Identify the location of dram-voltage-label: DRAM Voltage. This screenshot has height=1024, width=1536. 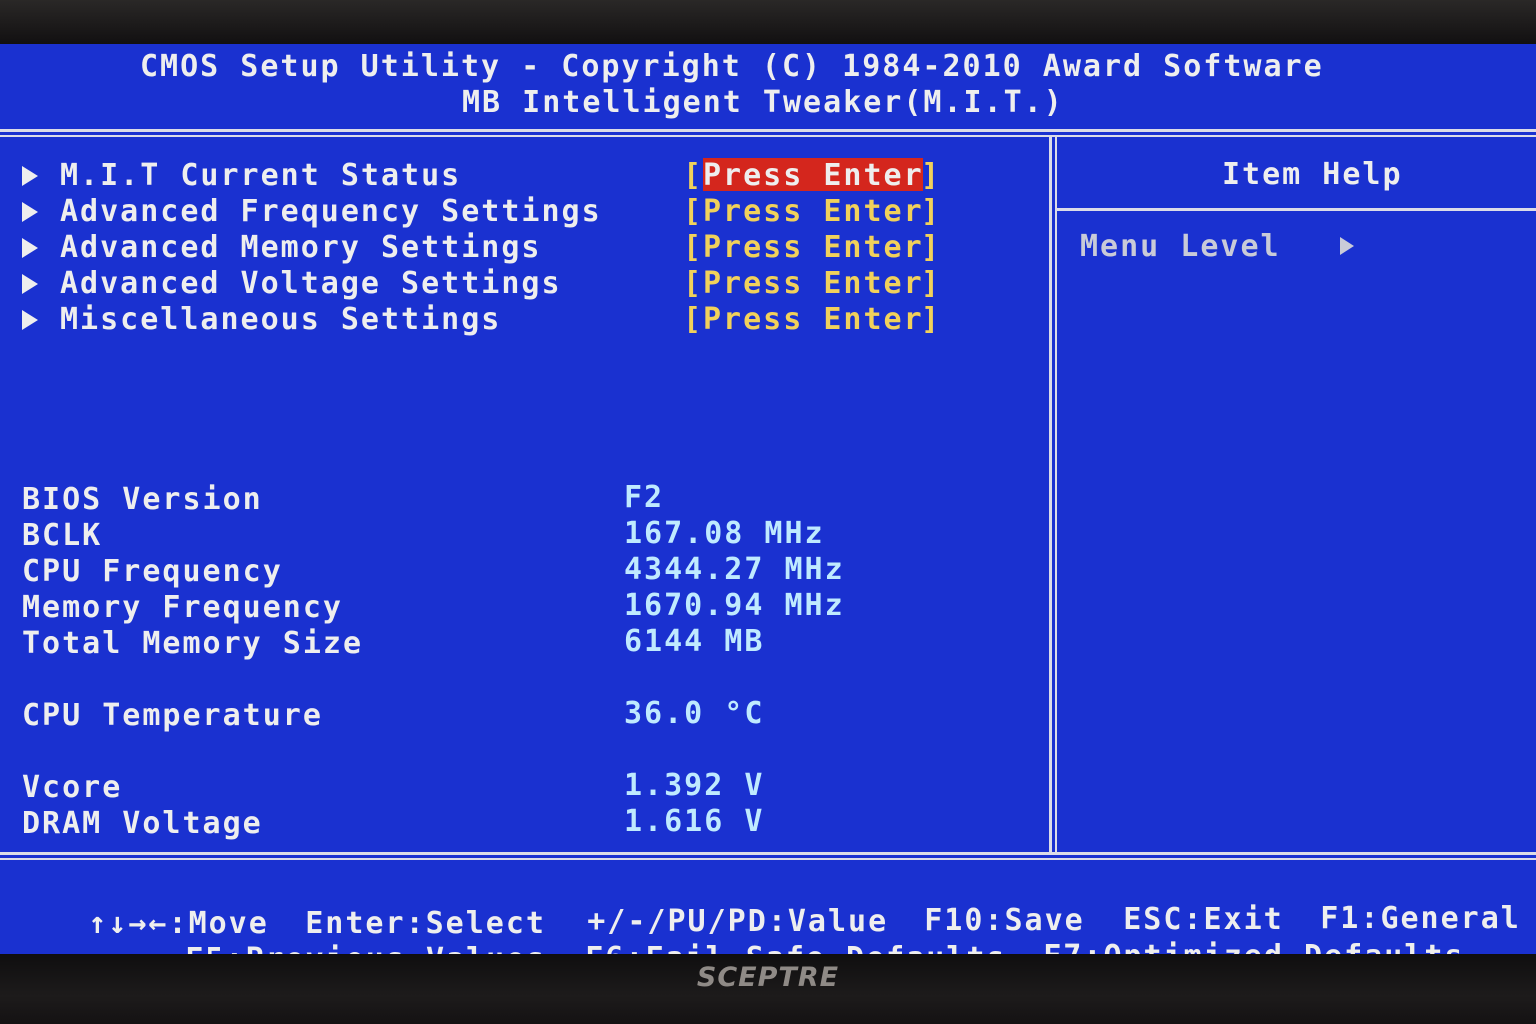
(142, 823).